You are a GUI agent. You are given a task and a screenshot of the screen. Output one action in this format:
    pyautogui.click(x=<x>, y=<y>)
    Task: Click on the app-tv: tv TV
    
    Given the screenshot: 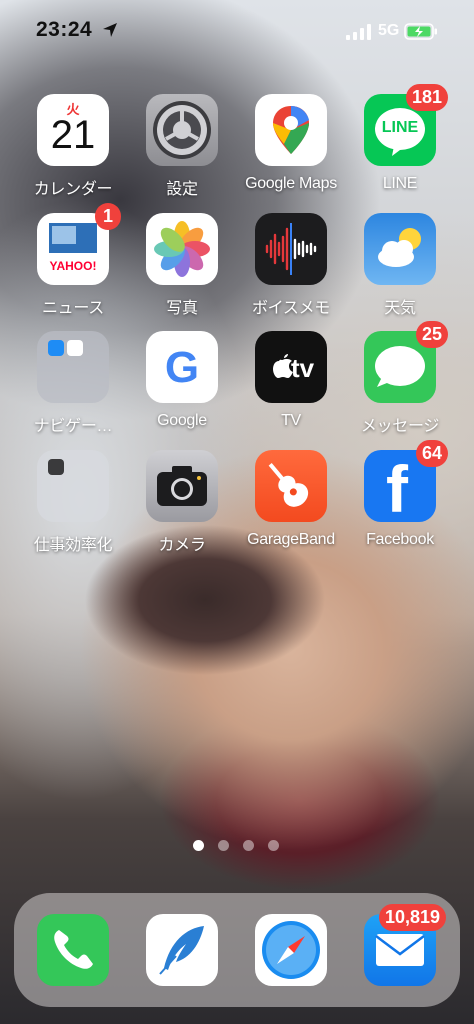 What is the action you would take?
    pyautogui.click(x=291, y=380)
    